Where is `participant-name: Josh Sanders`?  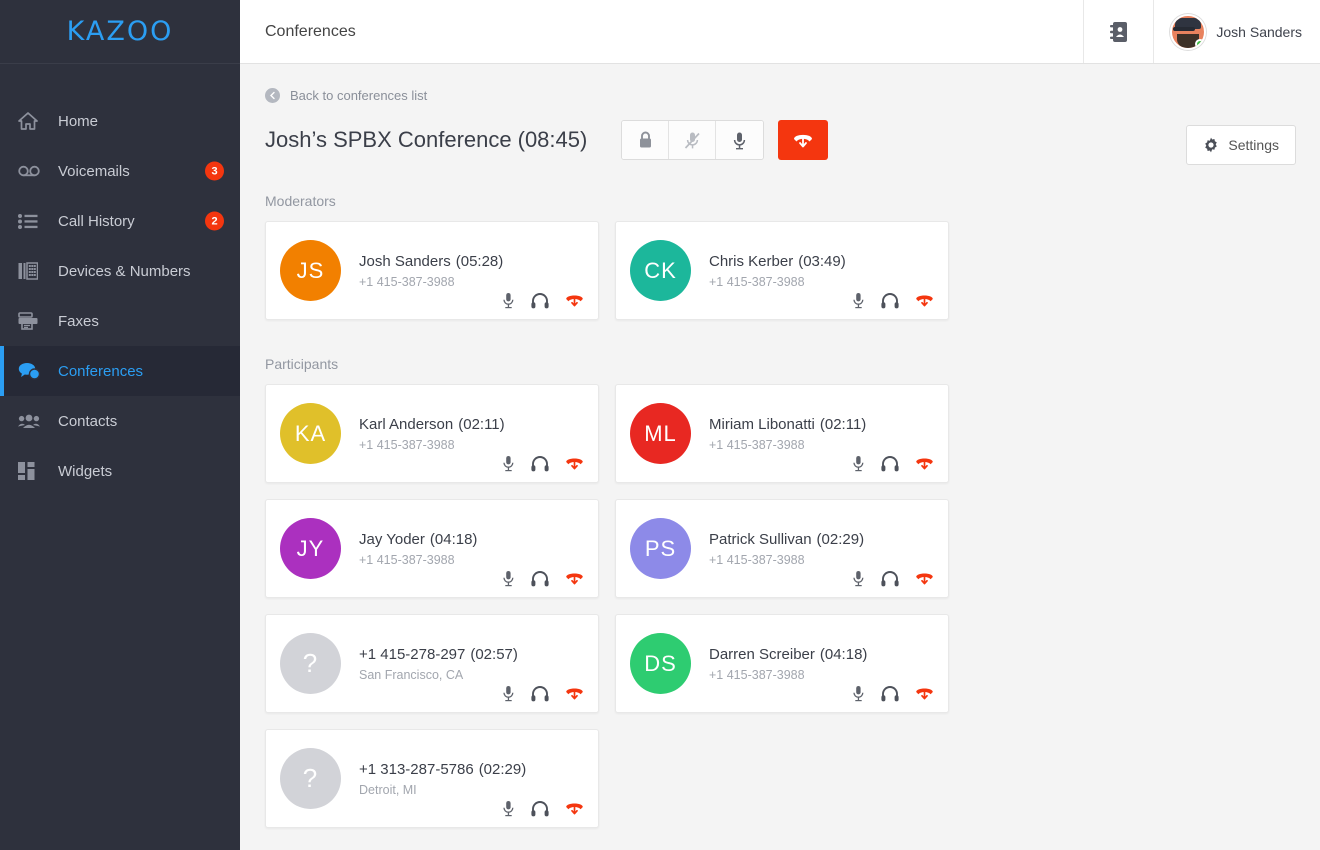 participant-name: Josh Sanders is located at coordinates (405, 261).